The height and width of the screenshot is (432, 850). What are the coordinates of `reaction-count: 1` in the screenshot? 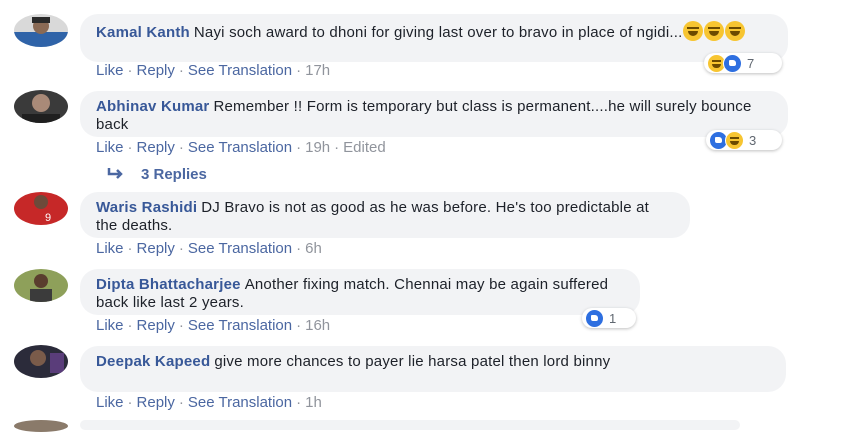 It's located at (613, 318).